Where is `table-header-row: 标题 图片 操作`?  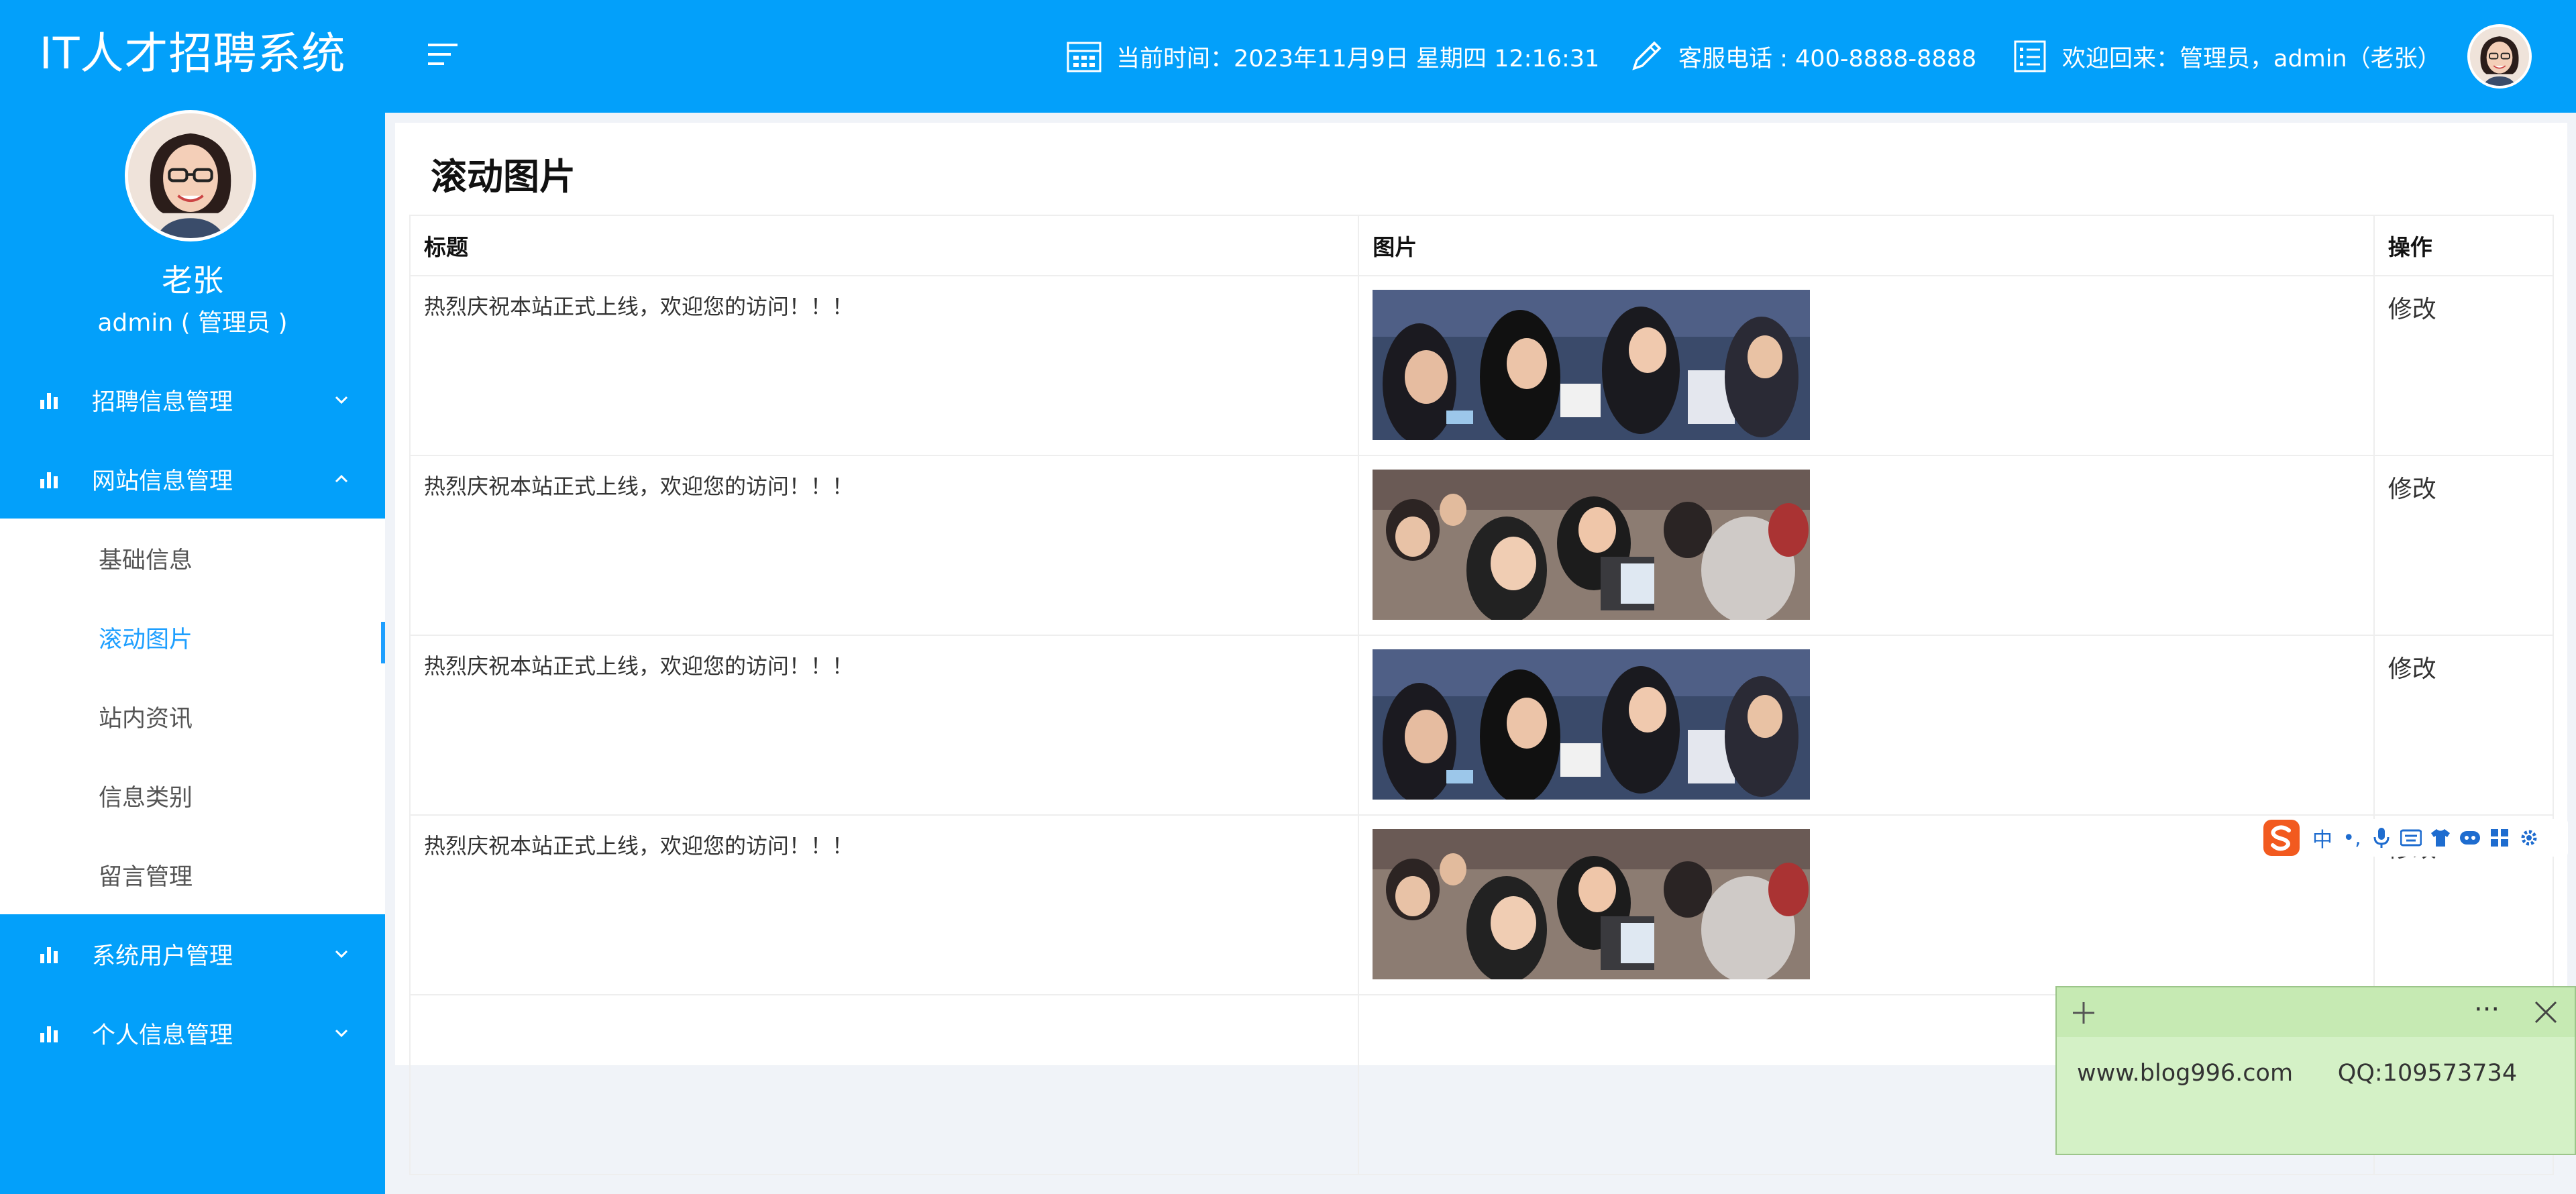 table-header-row: 标题 图片 操作 is located at coordinates (1482, 245).